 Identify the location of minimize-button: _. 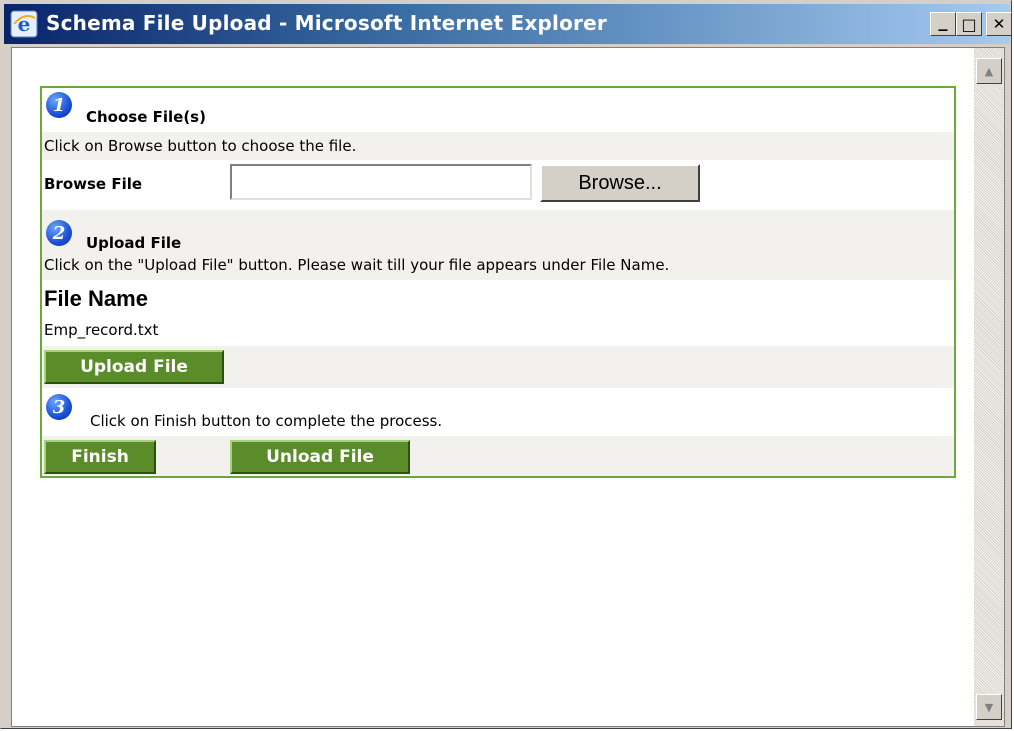
(943, 23).